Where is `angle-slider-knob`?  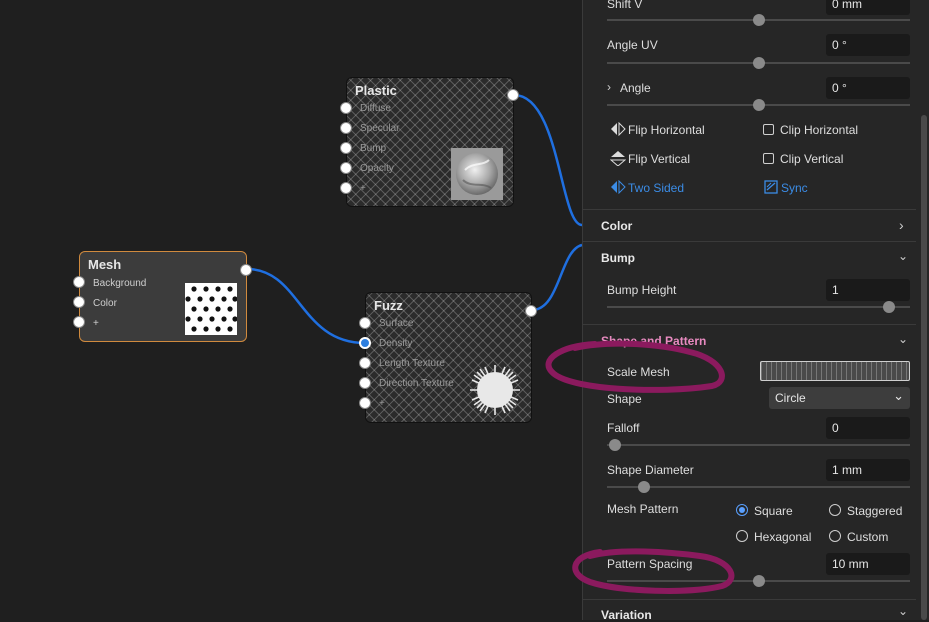 angle-slider-knob is located at coordinates (759, 105).